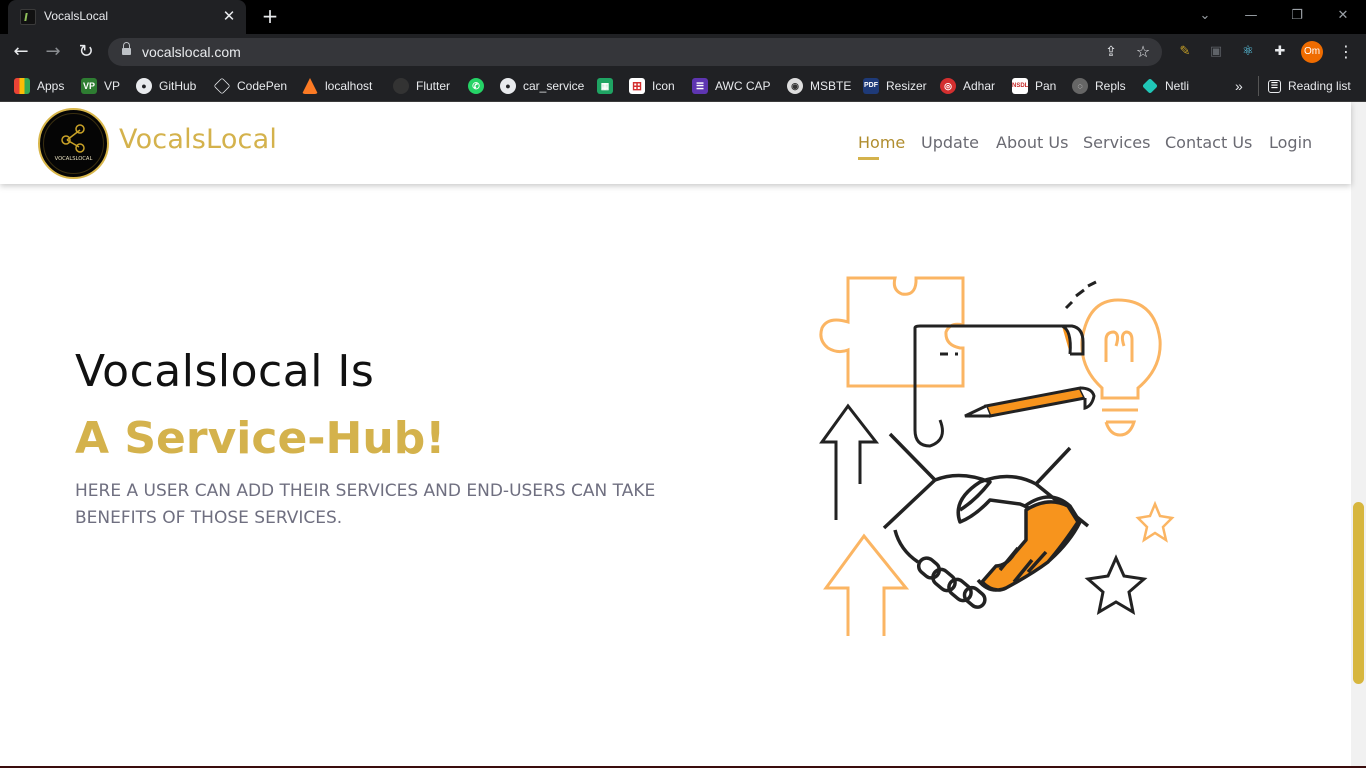 This screenshot has height=768, width=1366. What do you see at coordinates (1312, 52) in the screenshot?
I see `profile-avatar: Om` at bounding box center [1312, 52].